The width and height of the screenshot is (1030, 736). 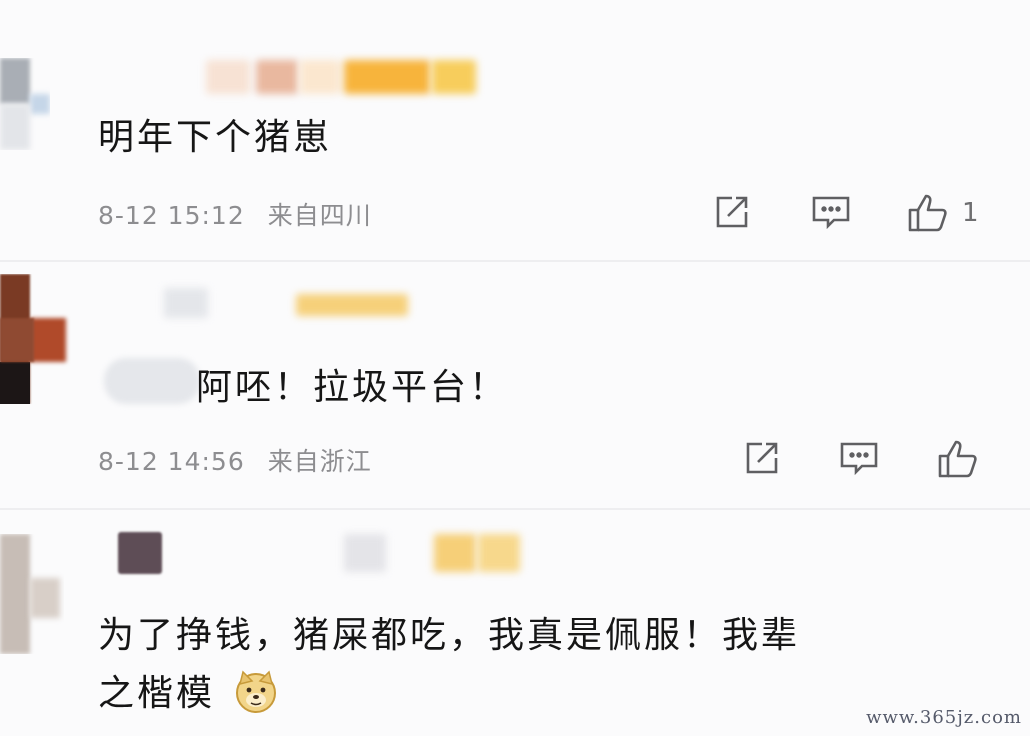 What do you see at coordinates (970, 213) in the screenshot?
I see `like-count: 1` at bounding box center [970, 213].